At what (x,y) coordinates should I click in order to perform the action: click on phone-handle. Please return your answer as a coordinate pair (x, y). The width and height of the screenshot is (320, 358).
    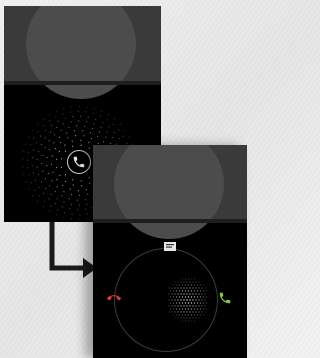
    Looking at the image, I should click on (79, 162).